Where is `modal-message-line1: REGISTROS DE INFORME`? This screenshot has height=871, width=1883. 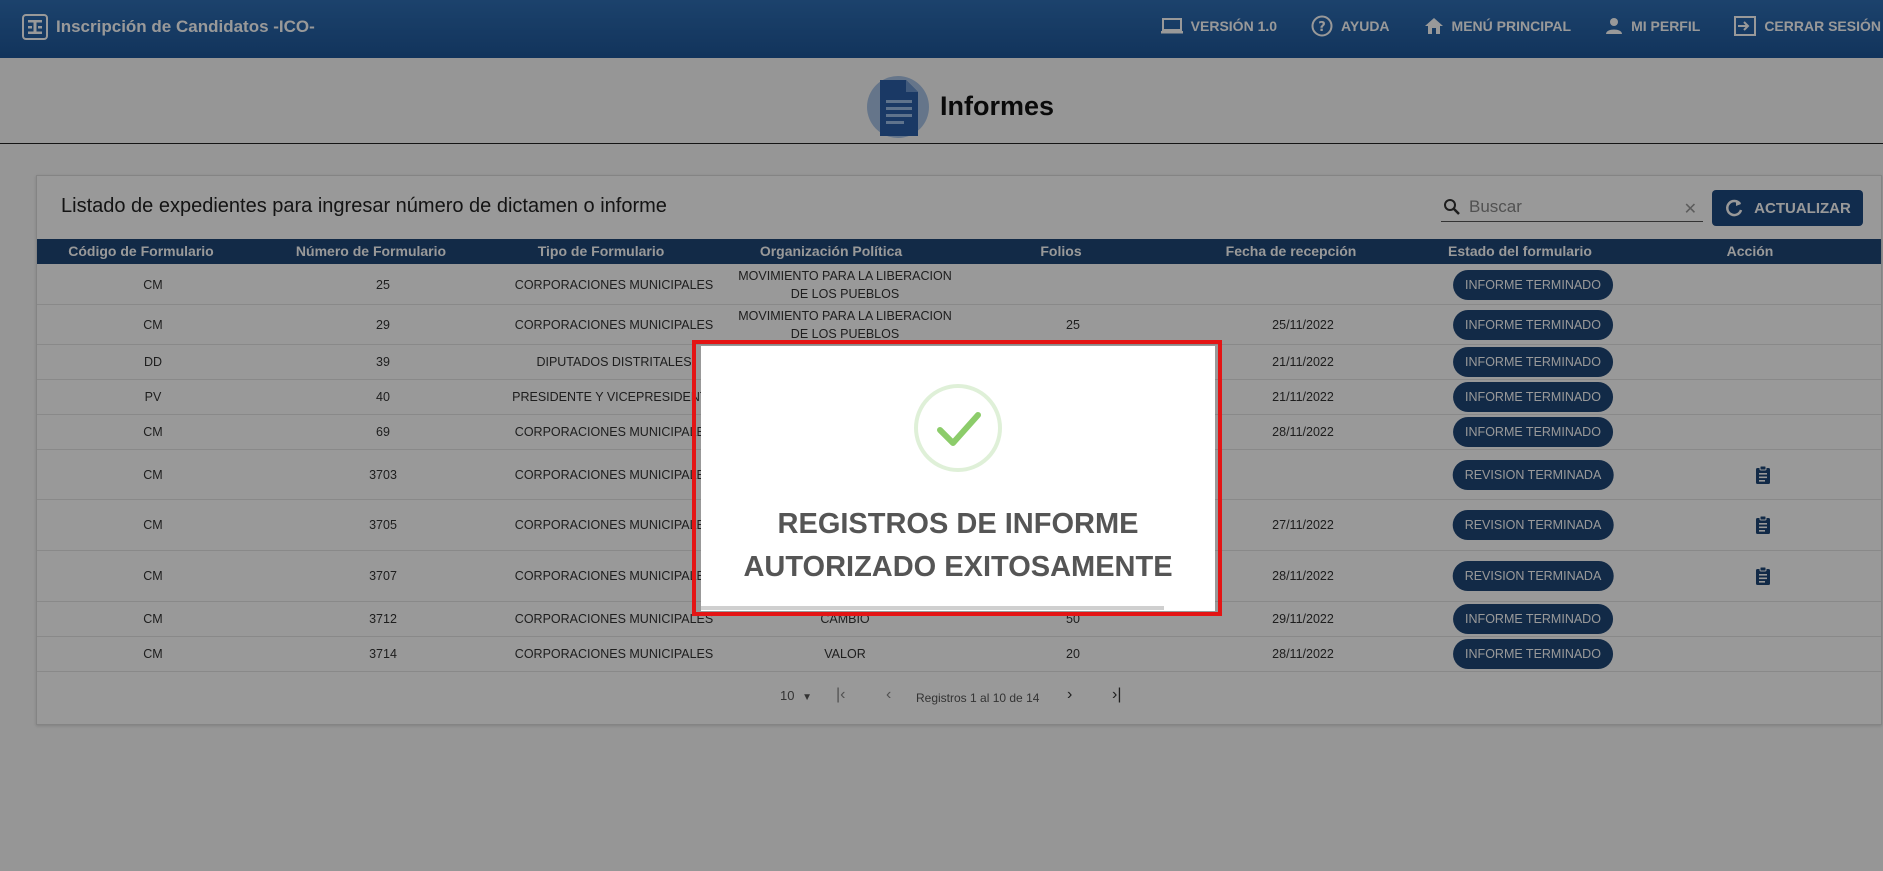
modal-message-line1: REGISTROS DE INFORME is located at coordinates (958, 524).